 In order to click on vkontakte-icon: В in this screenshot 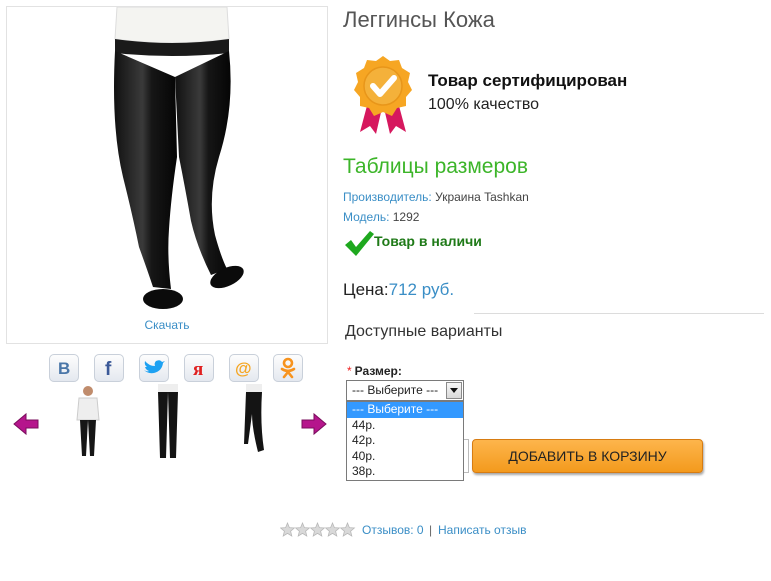, I will do `click(64, 368)`.